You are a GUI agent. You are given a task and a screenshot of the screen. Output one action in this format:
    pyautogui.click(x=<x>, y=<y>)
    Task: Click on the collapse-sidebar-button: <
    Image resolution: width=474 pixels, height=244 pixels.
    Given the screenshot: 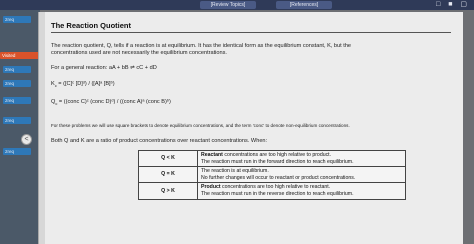 What is the action you would take?
    pyautogui.click(x=26, y=139)
    